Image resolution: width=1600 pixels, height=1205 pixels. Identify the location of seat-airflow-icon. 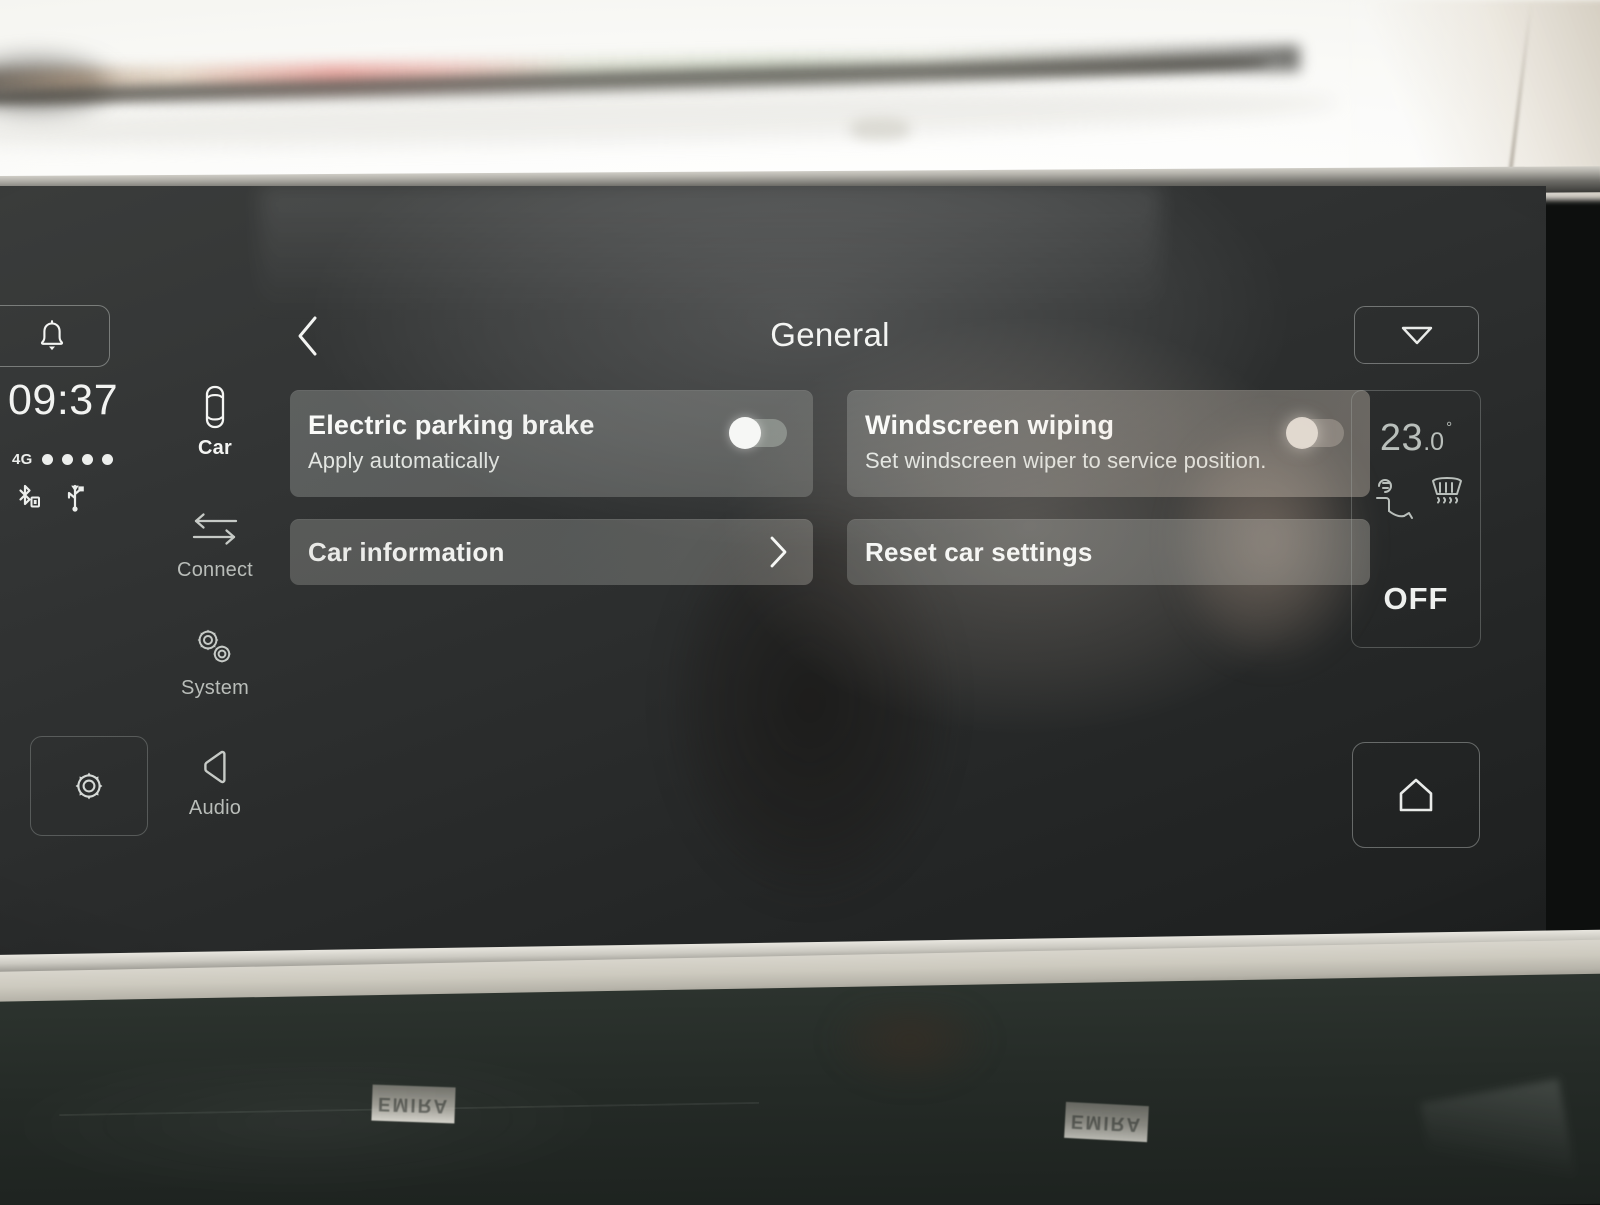
(1396, 503).